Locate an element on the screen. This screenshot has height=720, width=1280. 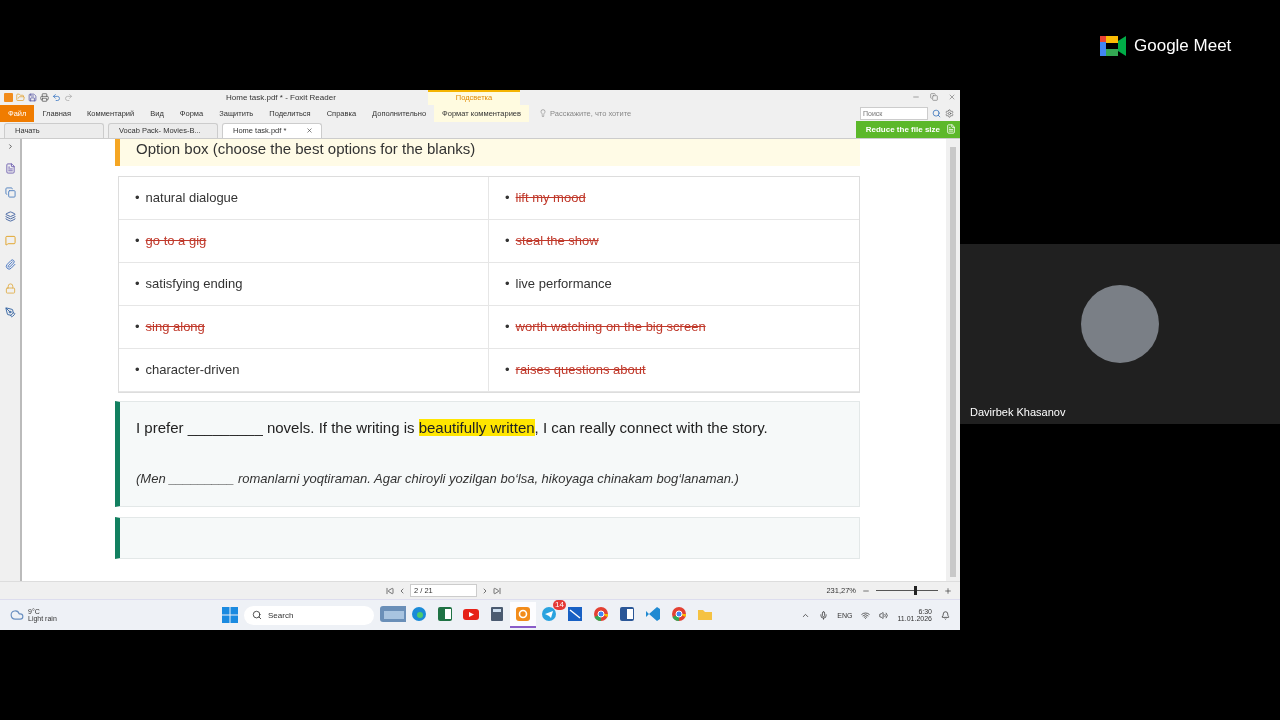
restore-icon is located at coordinates (934, 97).